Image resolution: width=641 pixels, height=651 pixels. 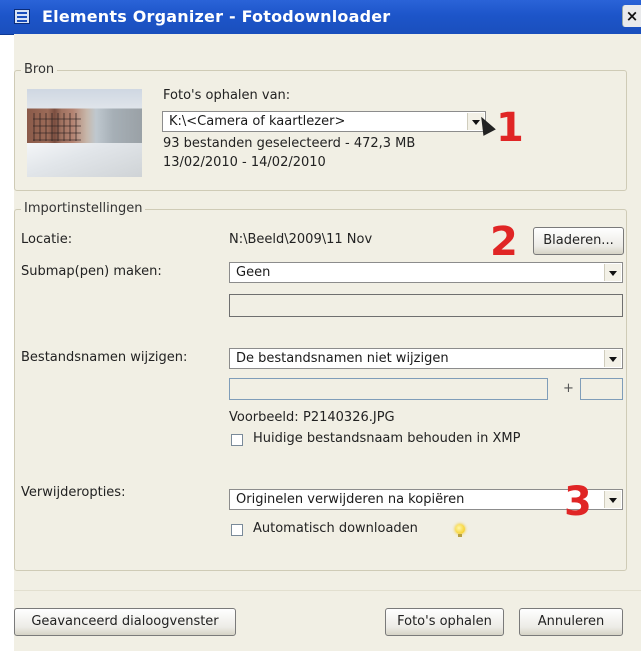 What do you see at coordinates (22, 16) in the screenshot?
I see `window-grid-icon` at bounding box center [22, 16].